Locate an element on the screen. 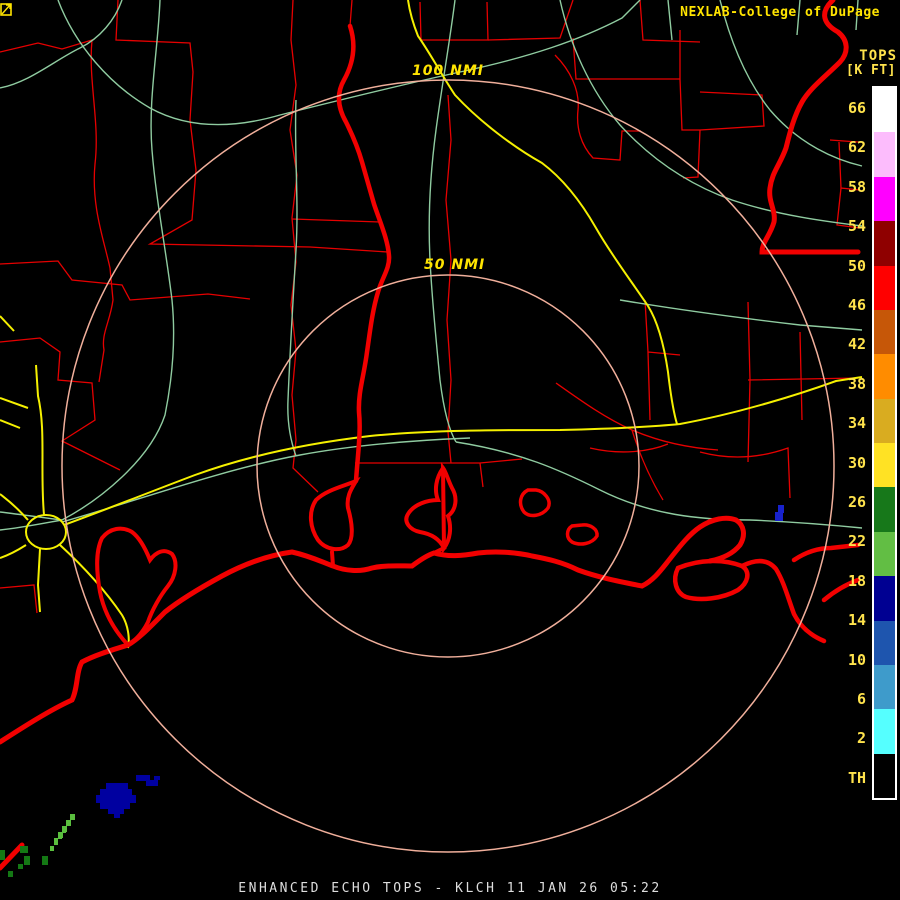 The height and width of the screenshot is (900, 900). legend-segment-gold is located at coordinates (884, 420).